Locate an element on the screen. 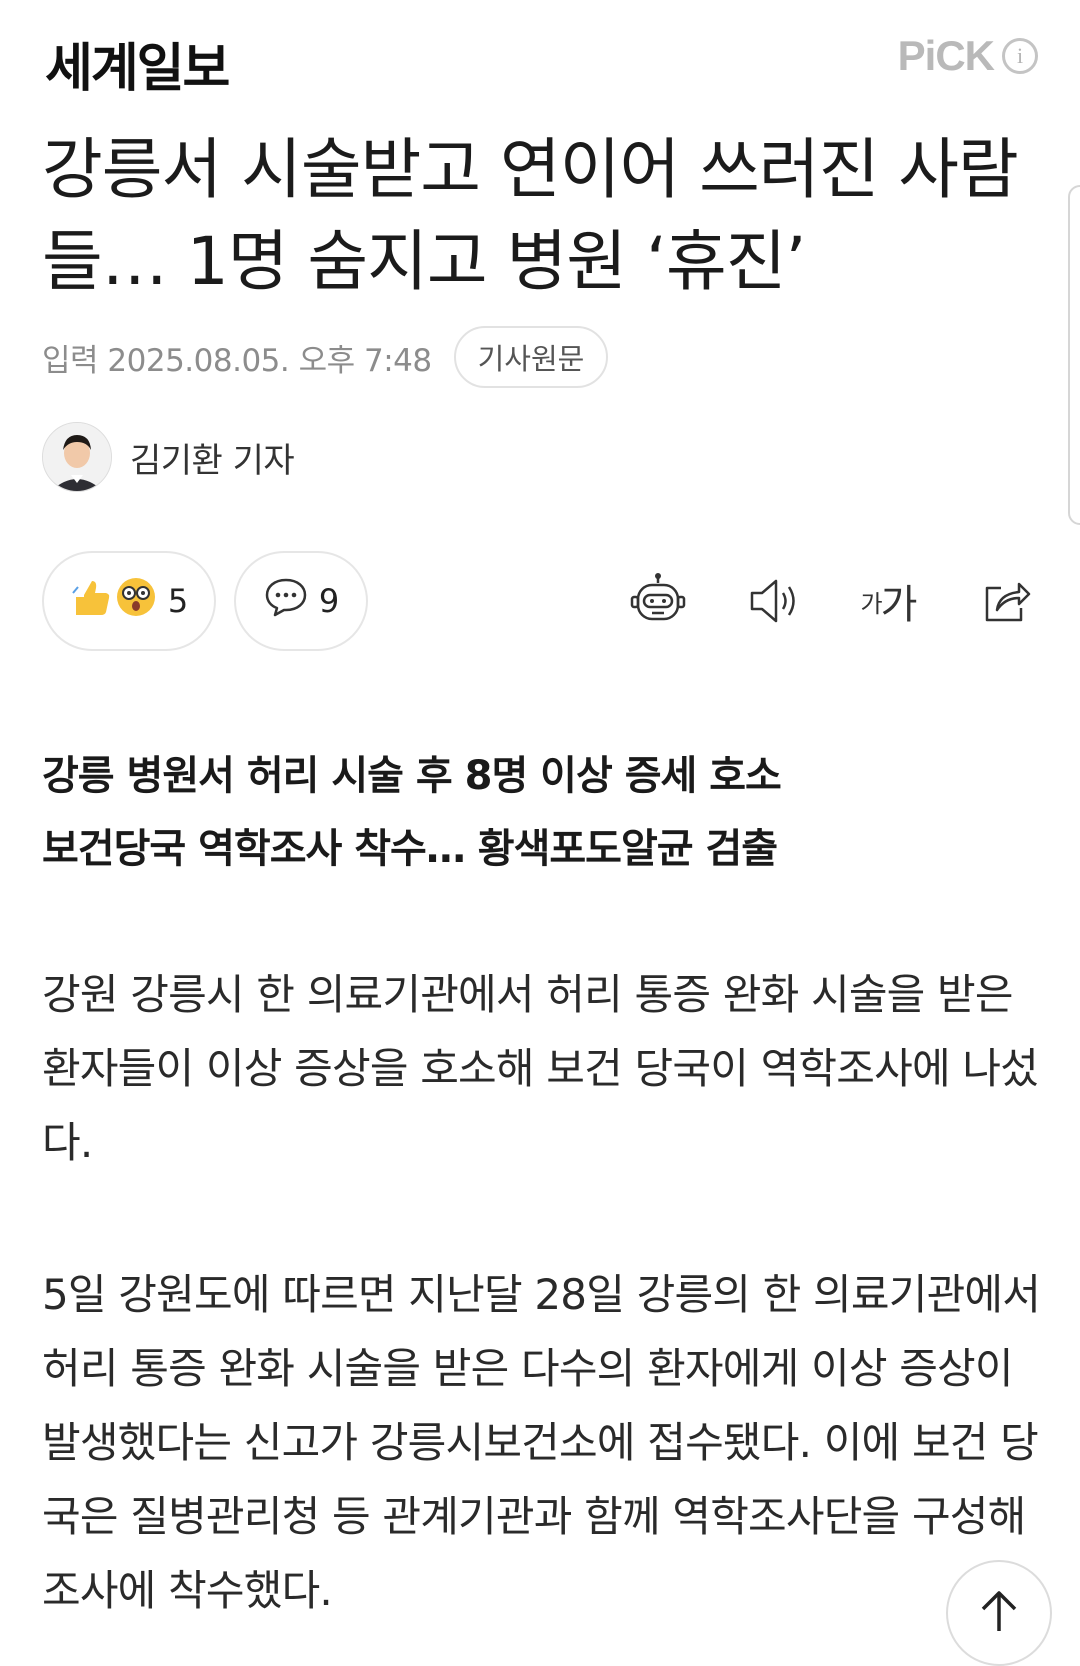 The width and height of the screenshot is (1080, 1666). comment-button: 9 is located at coordinates (301, 601).